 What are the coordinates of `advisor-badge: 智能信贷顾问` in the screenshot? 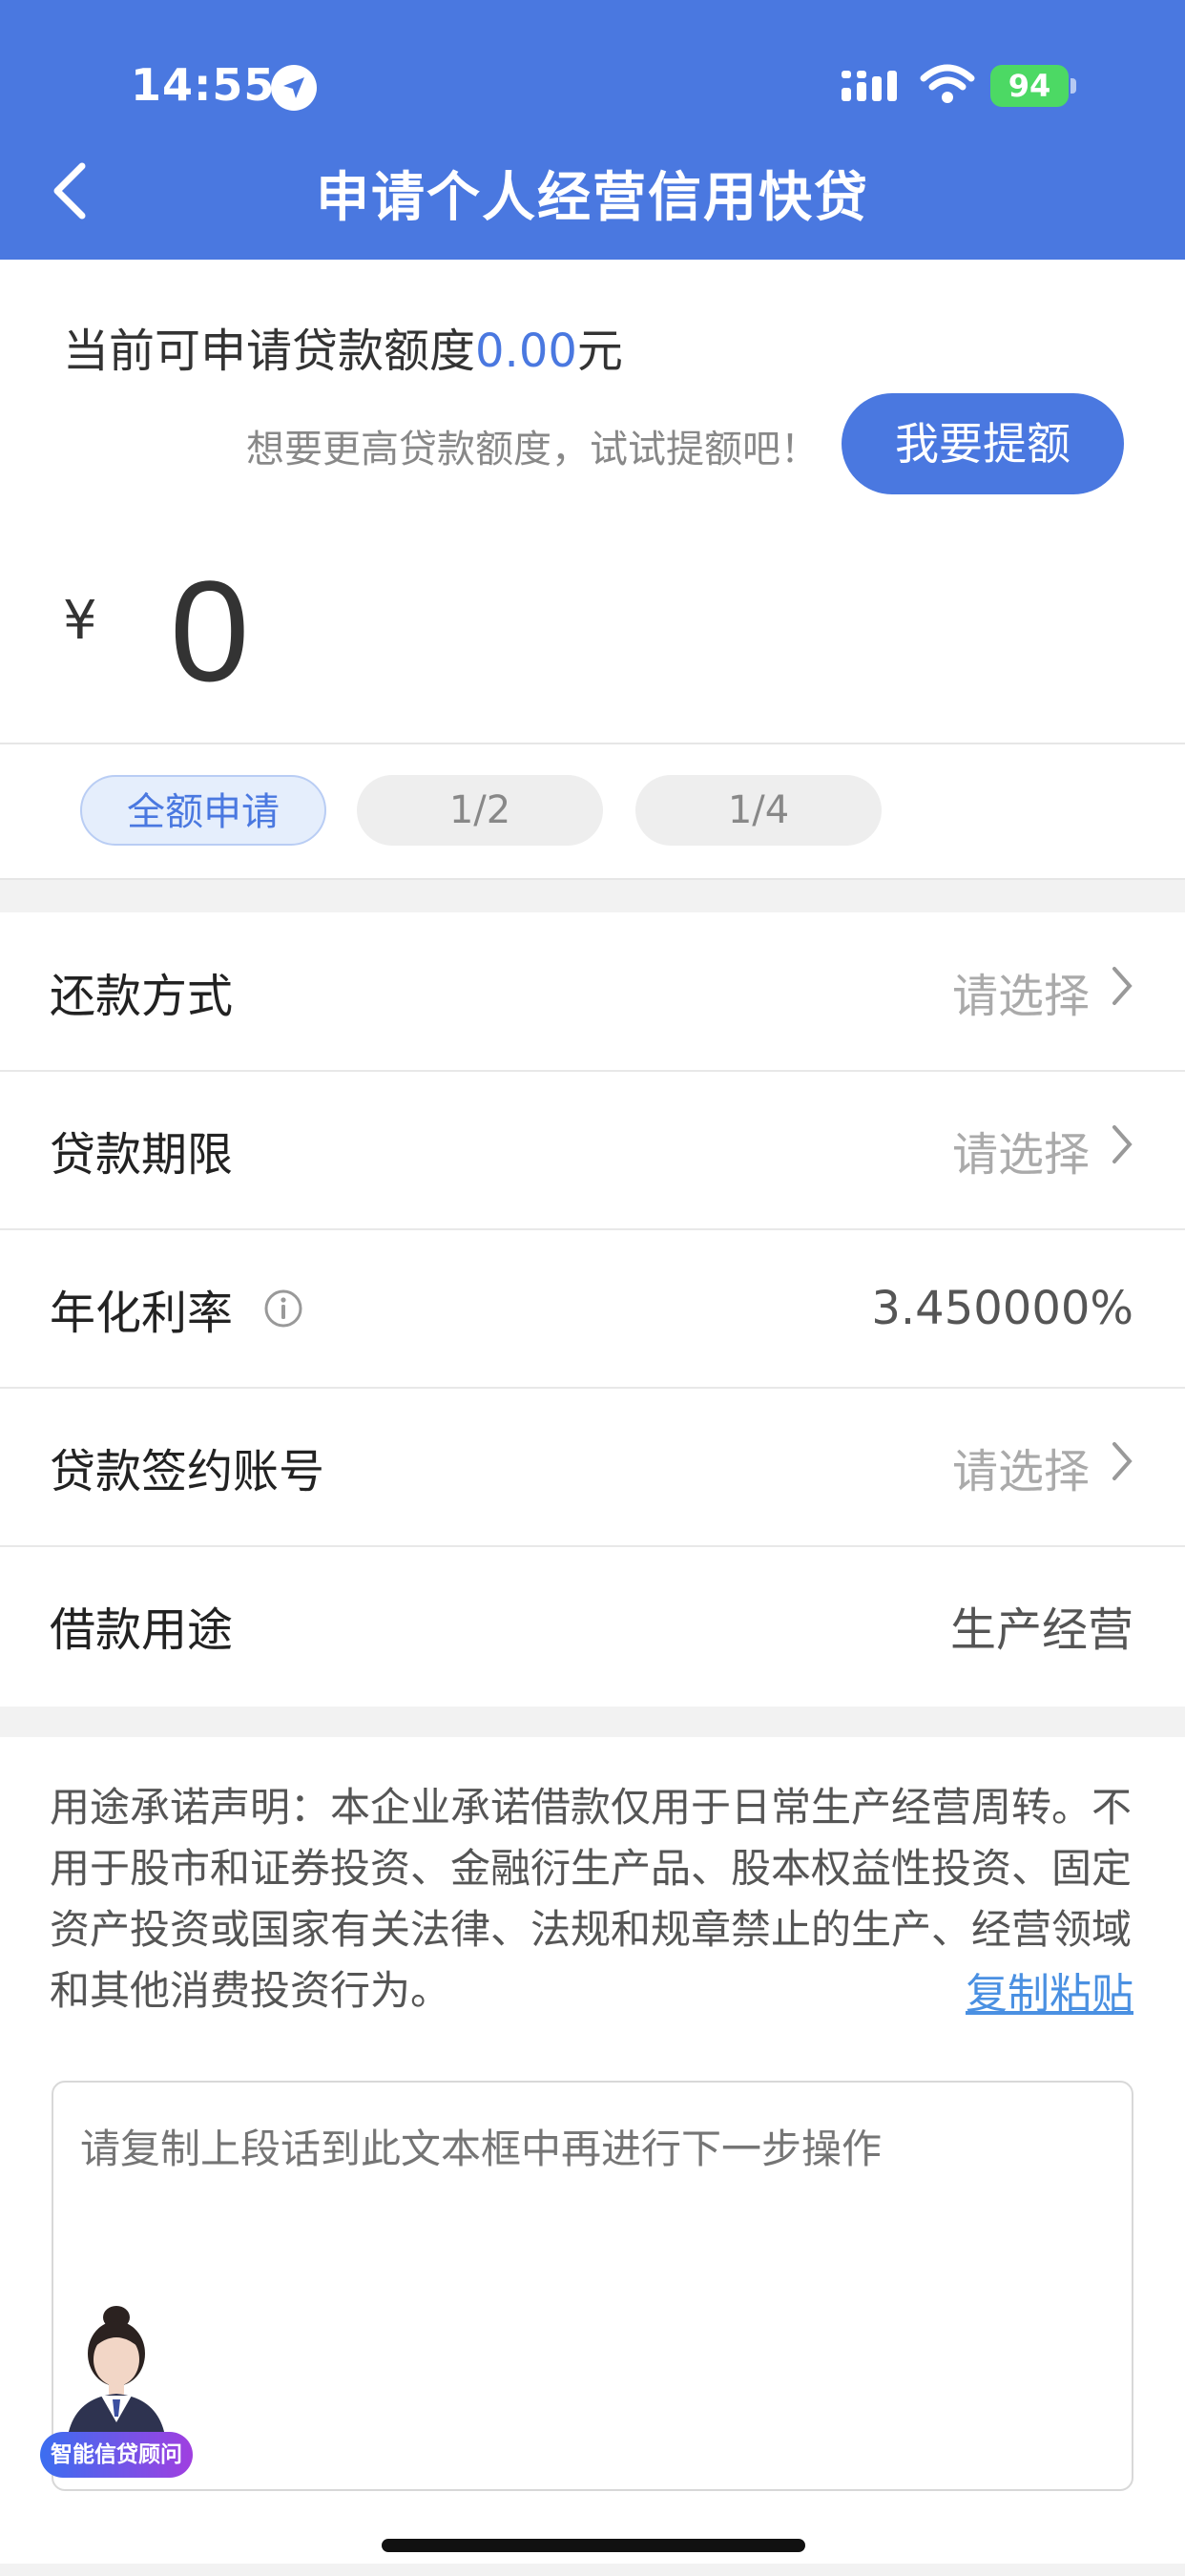 It's located at (116, 2455).